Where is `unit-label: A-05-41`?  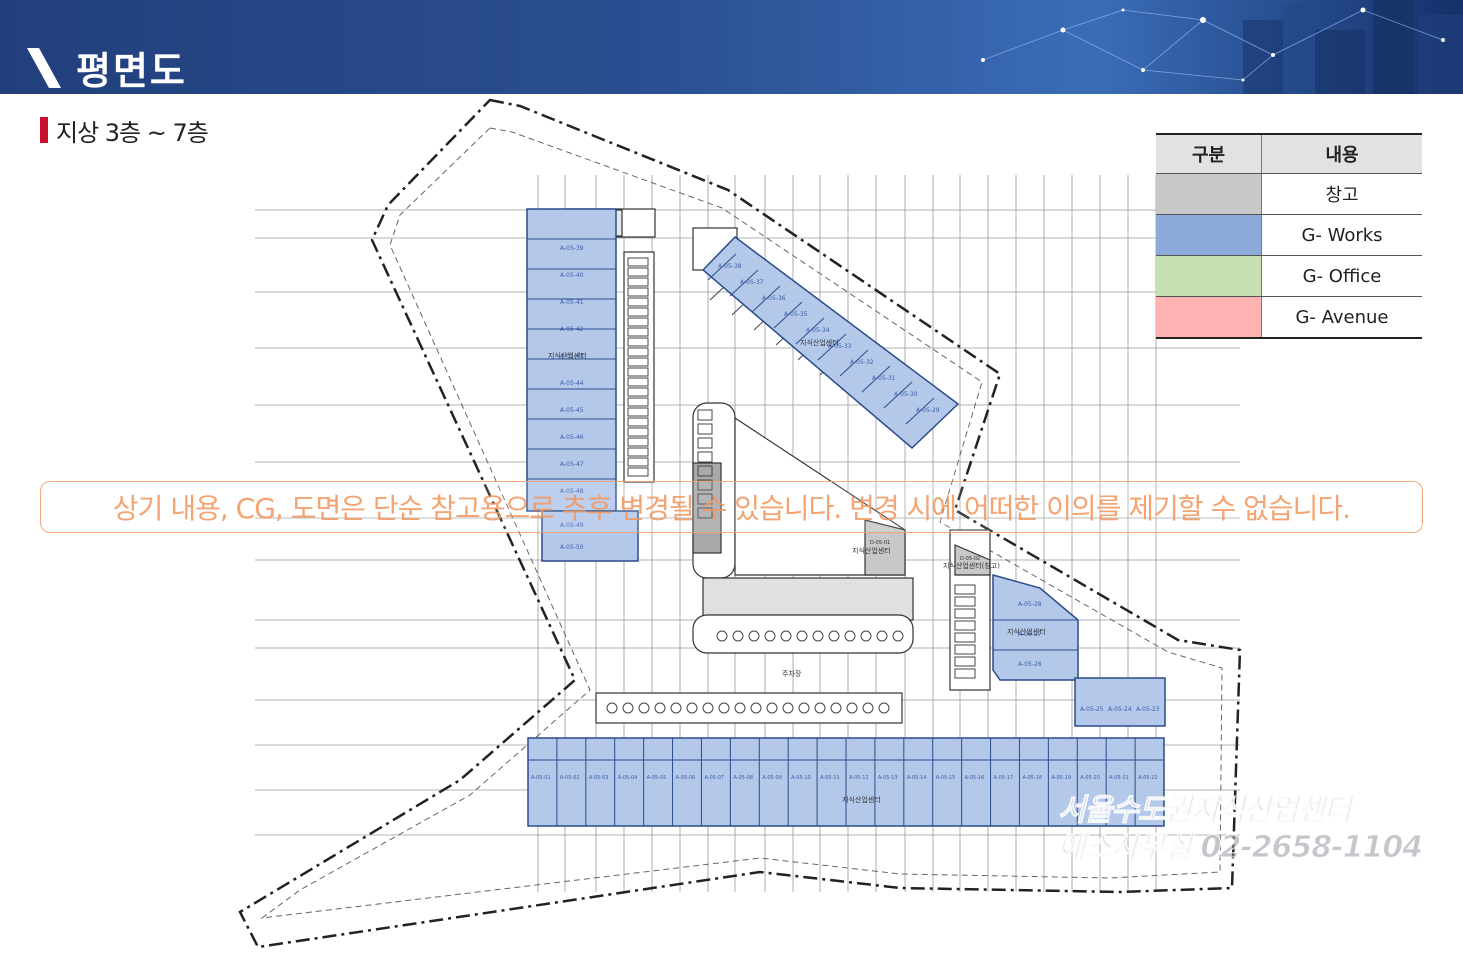
unit-label: A-05-41 is located at coordinates (572, 302).